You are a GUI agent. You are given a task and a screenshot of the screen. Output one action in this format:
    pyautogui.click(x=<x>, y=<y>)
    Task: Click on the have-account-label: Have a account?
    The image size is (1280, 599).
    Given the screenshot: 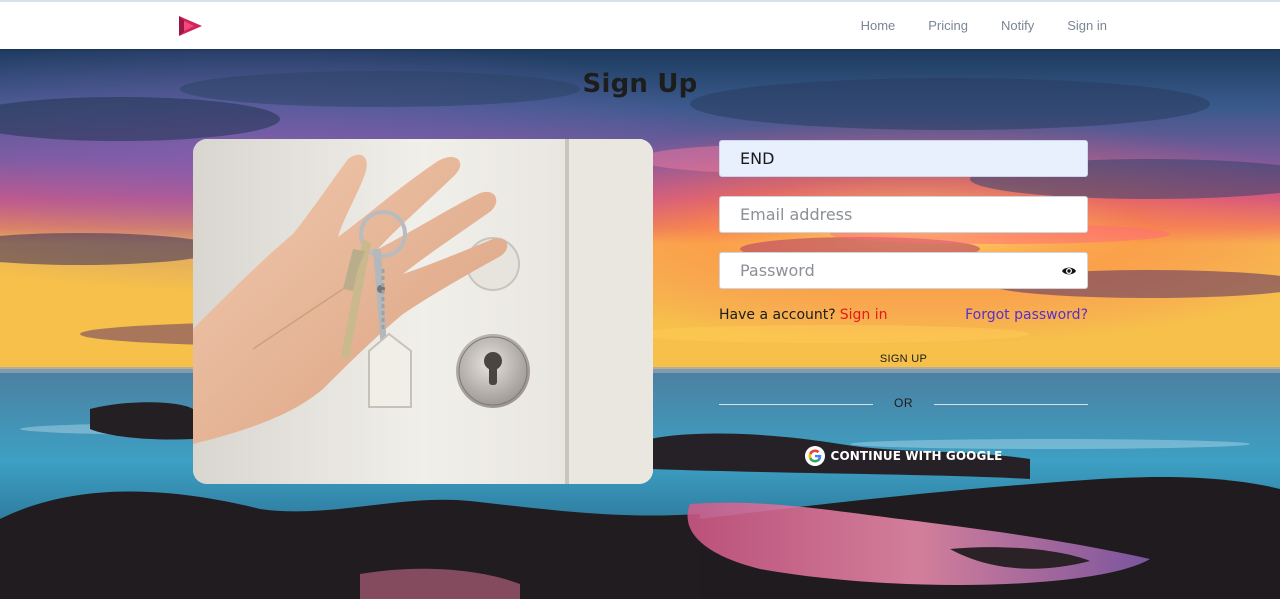 What is the action you would take?
    pyautogui.click(x=777, y=315)
    